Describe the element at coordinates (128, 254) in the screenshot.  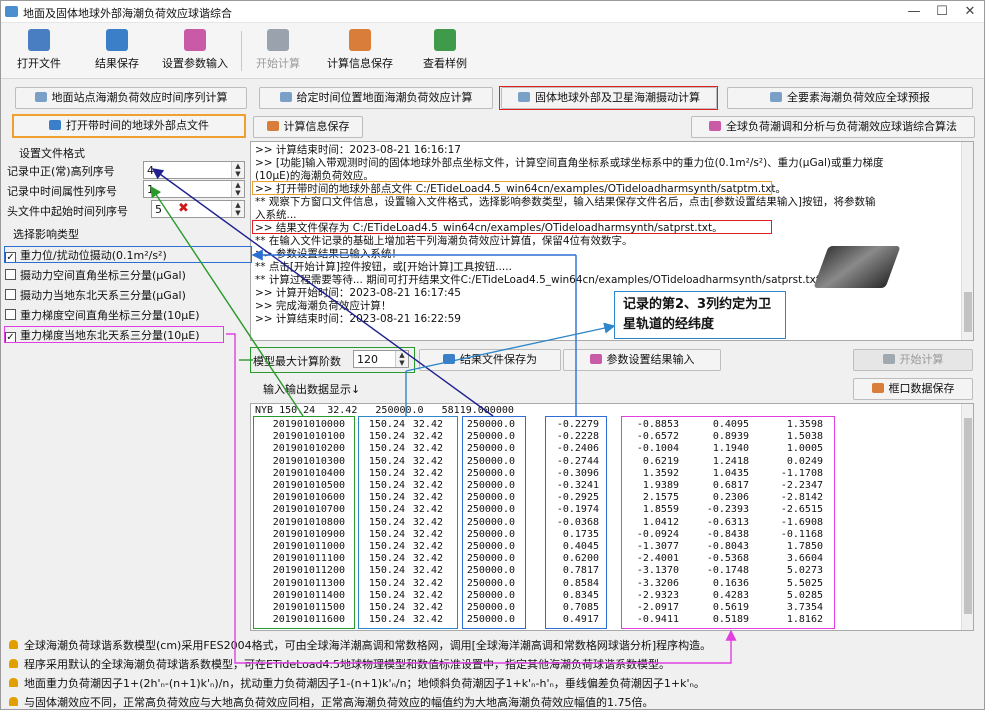
I see `highlight-potential-check` at that location.